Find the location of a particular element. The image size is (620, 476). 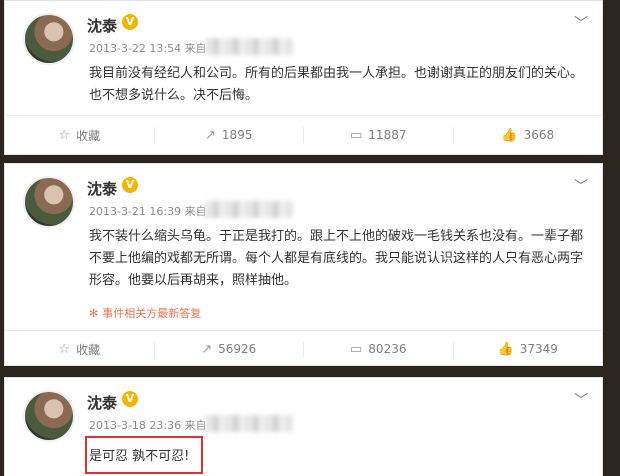

comment-count: 80236 is located at coordinates (387, 349).